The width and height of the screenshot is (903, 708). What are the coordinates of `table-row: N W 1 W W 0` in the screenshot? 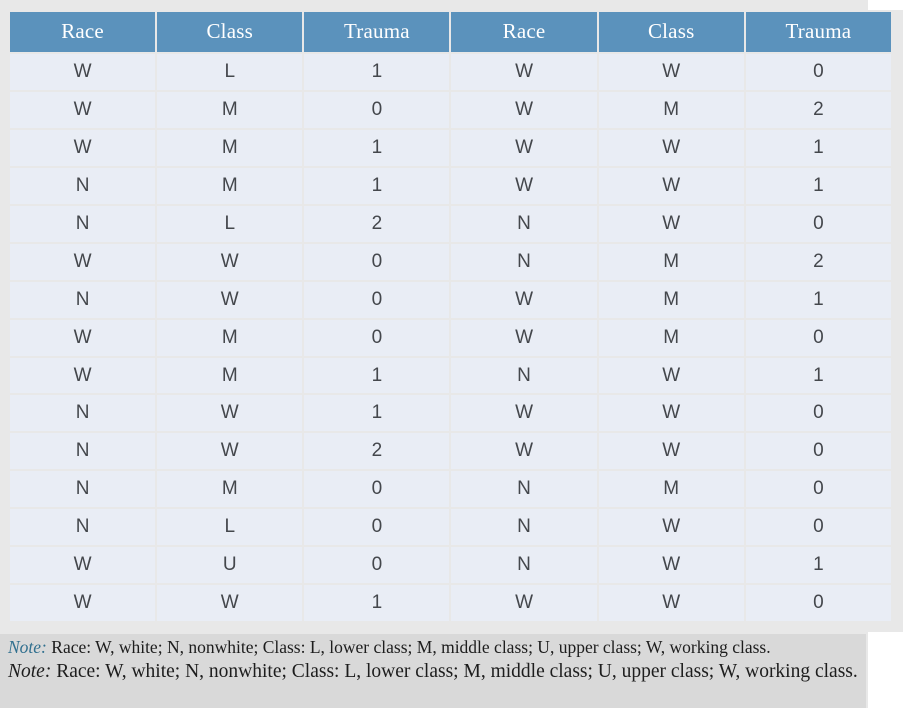 It's located at (450, 413).